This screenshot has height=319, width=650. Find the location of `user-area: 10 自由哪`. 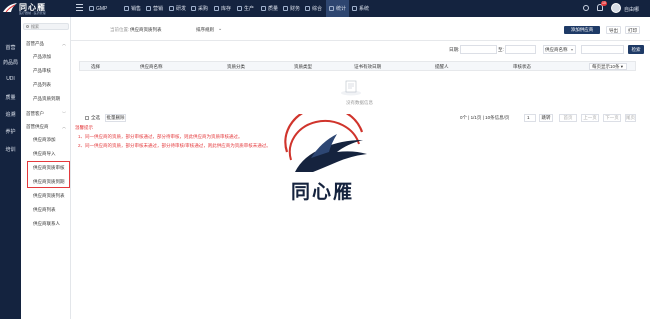

user-area: 10 自由哪 is located at coordinates (616, 8).